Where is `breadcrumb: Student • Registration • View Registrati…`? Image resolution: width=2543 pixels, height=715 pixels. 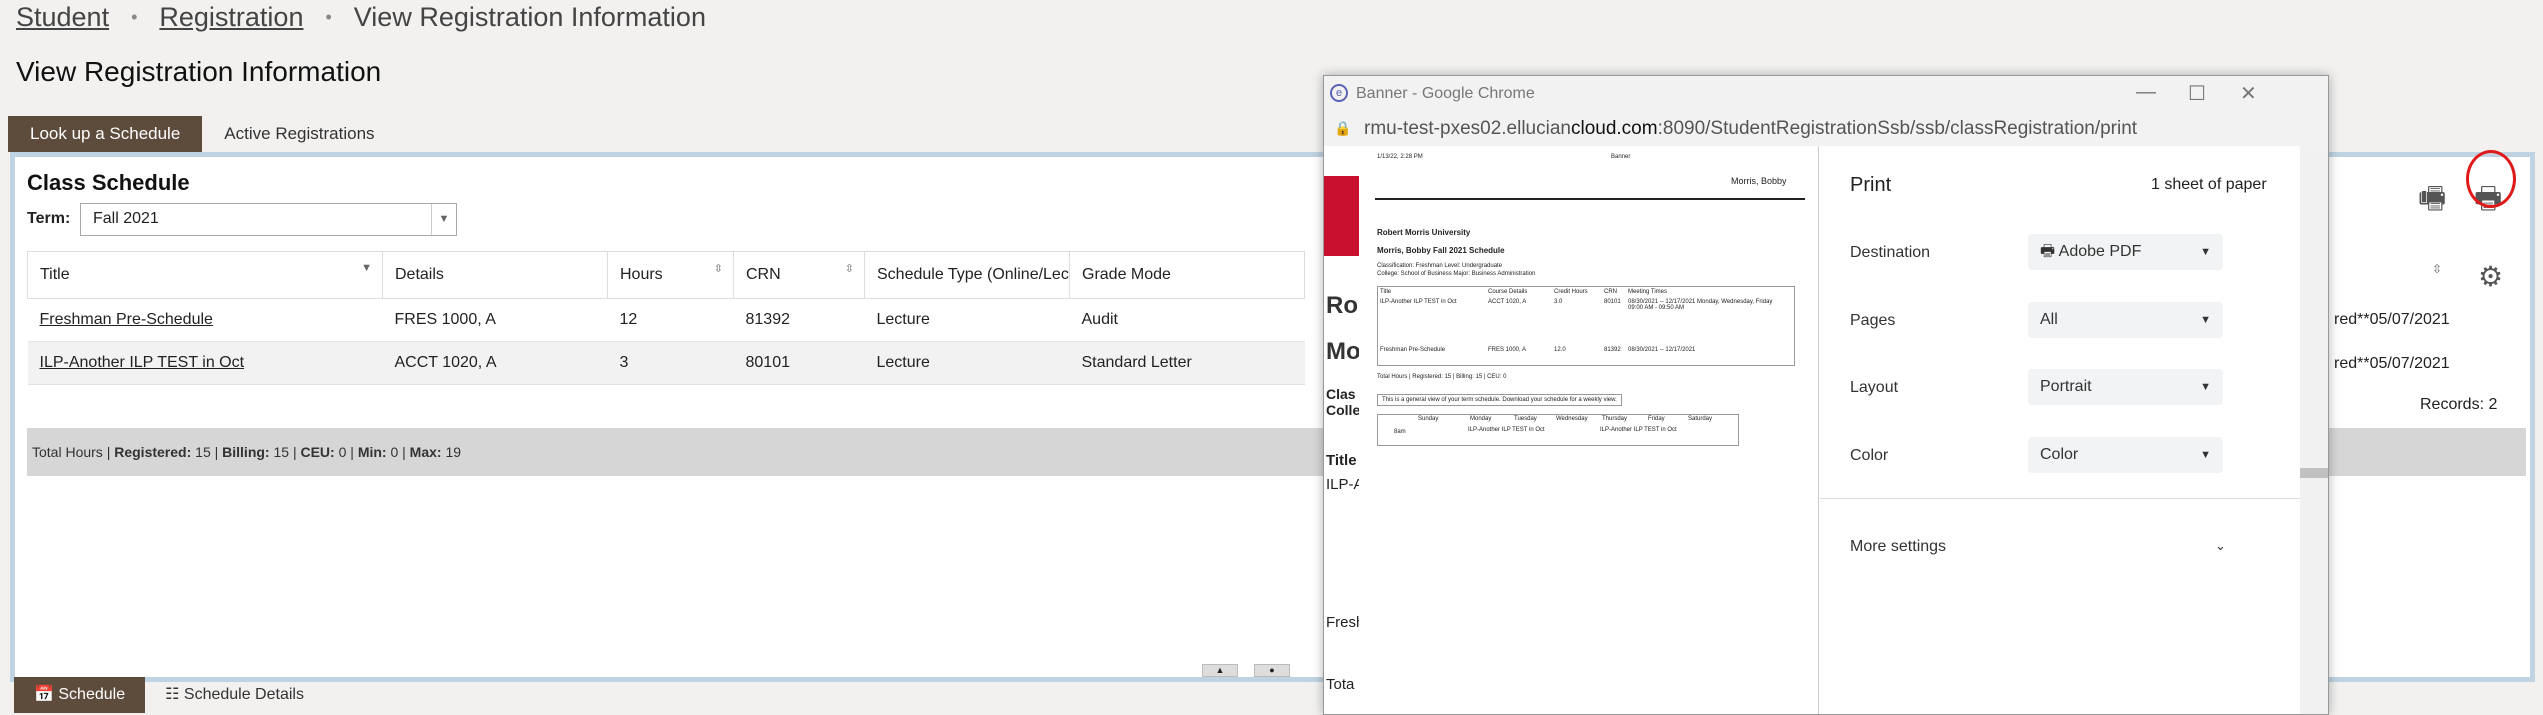 breadcrumb: Student • Registration • View Registrati… is located at coordinates (361, 17).